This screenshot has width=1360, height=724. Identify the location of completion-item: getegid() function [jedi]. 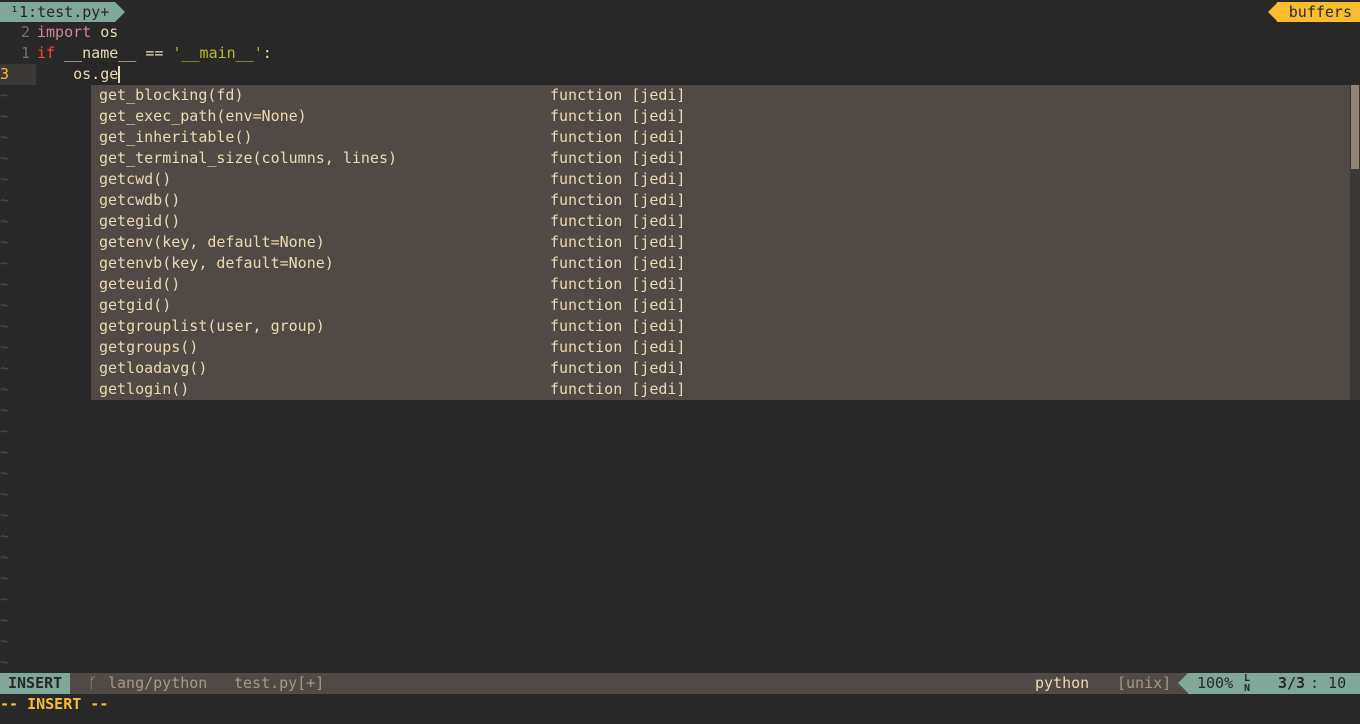
(720, 221).